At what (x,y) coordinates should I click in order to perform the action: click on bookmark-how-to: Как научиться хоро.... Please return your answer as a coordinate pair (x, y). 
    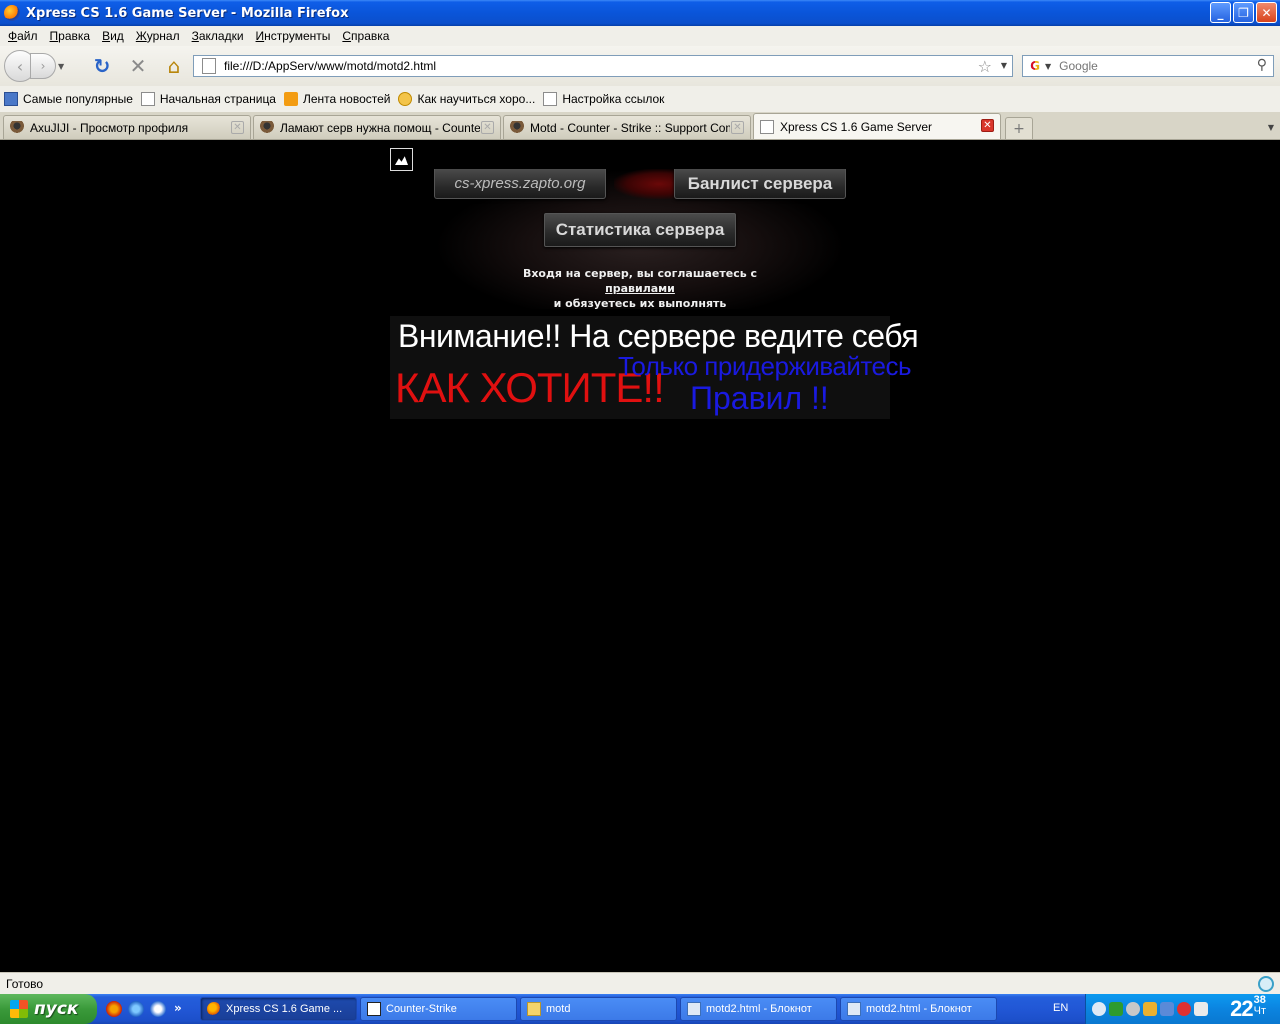
    Looking at the image, I should click on (466, 99).